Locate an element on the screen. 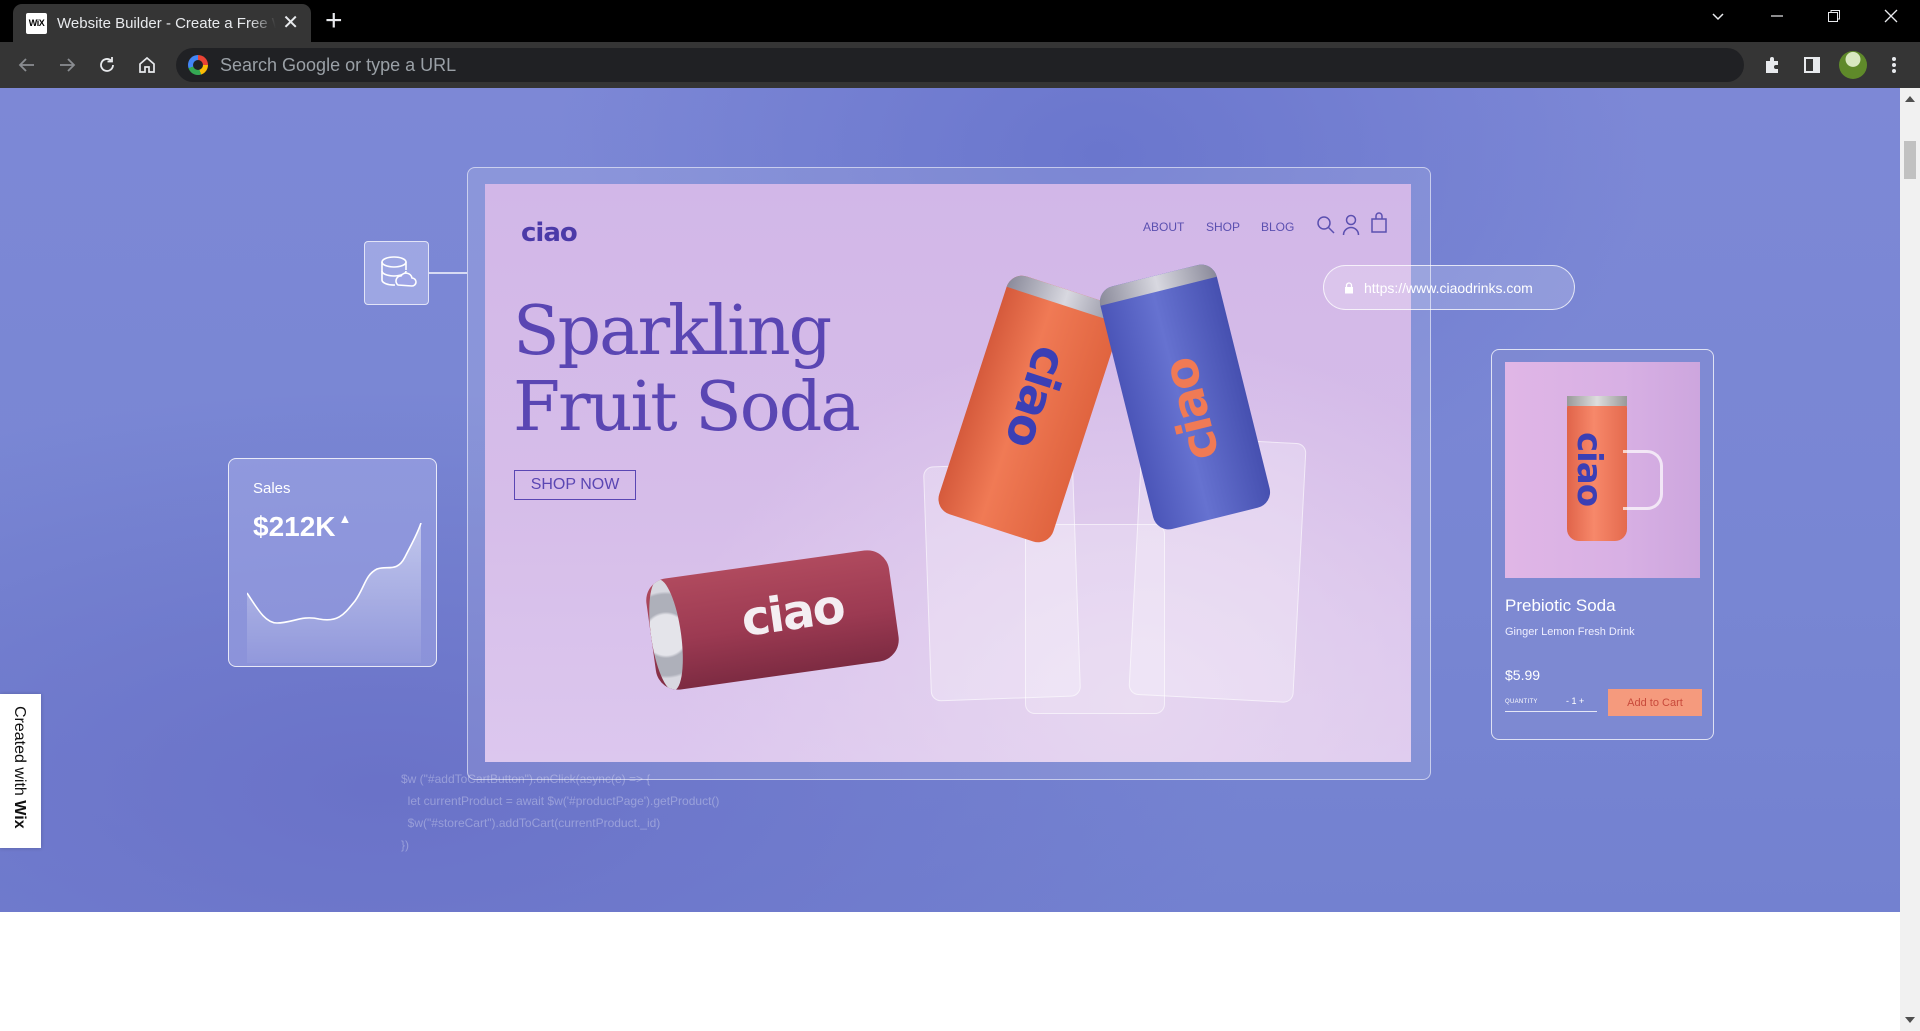 The height and width of the screenshot is (1031, 1920). hero-headline: Sparkling Fruit Soda is located at coordinates (687, 369).